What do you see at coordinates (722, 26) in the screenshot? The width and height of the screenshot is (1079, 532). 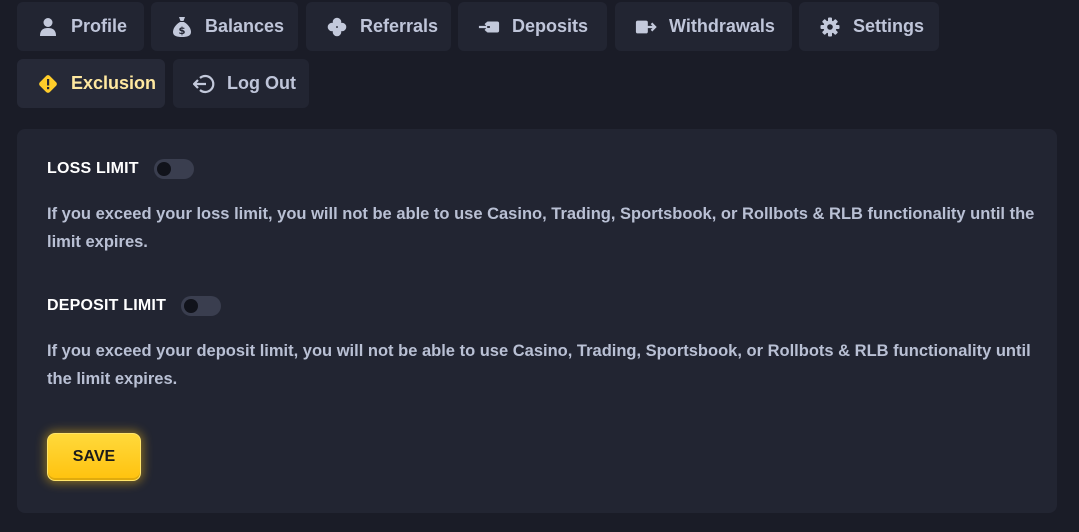 I see `tab-label: Withdrawals` at bounding box center [722, 26].